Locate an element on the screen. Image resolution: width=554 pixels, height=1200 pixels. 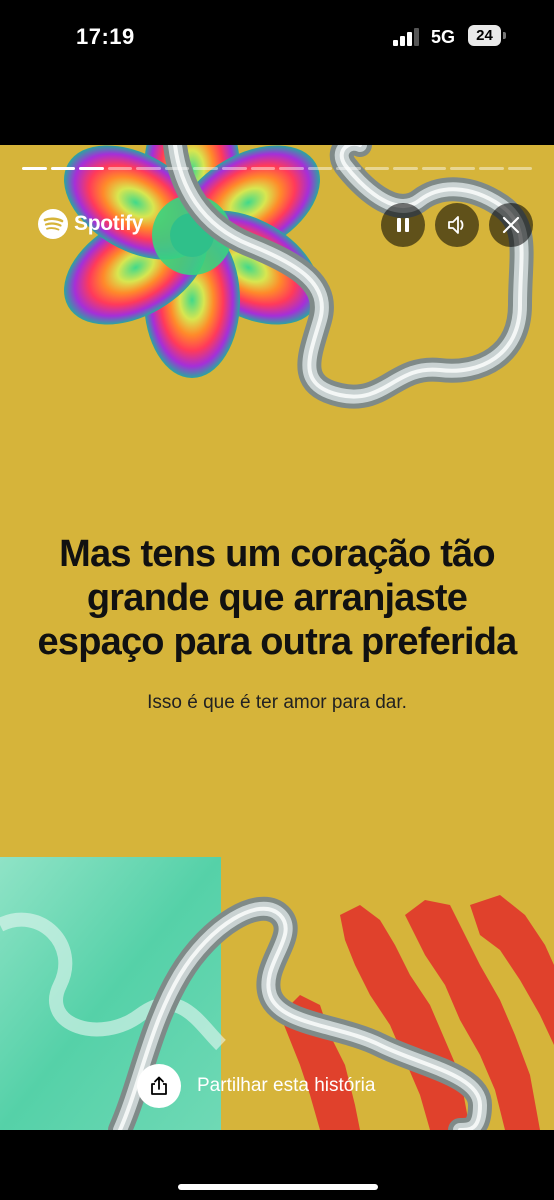
pause-icon is located at coordinates (403, 225).